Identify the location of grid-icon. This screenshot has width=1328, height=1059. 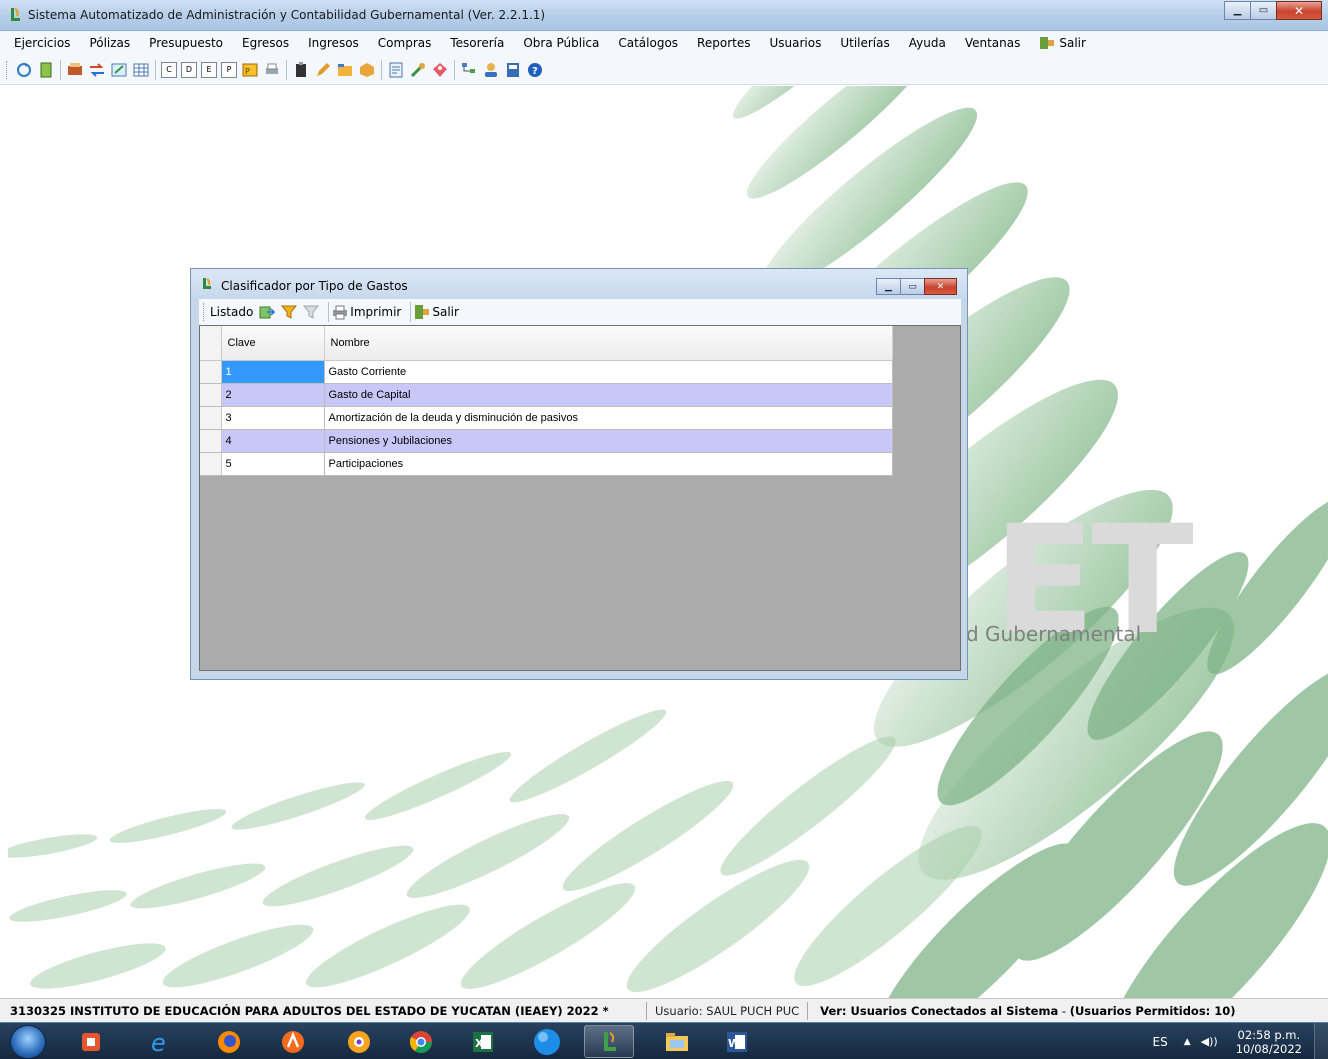
(141, 70).